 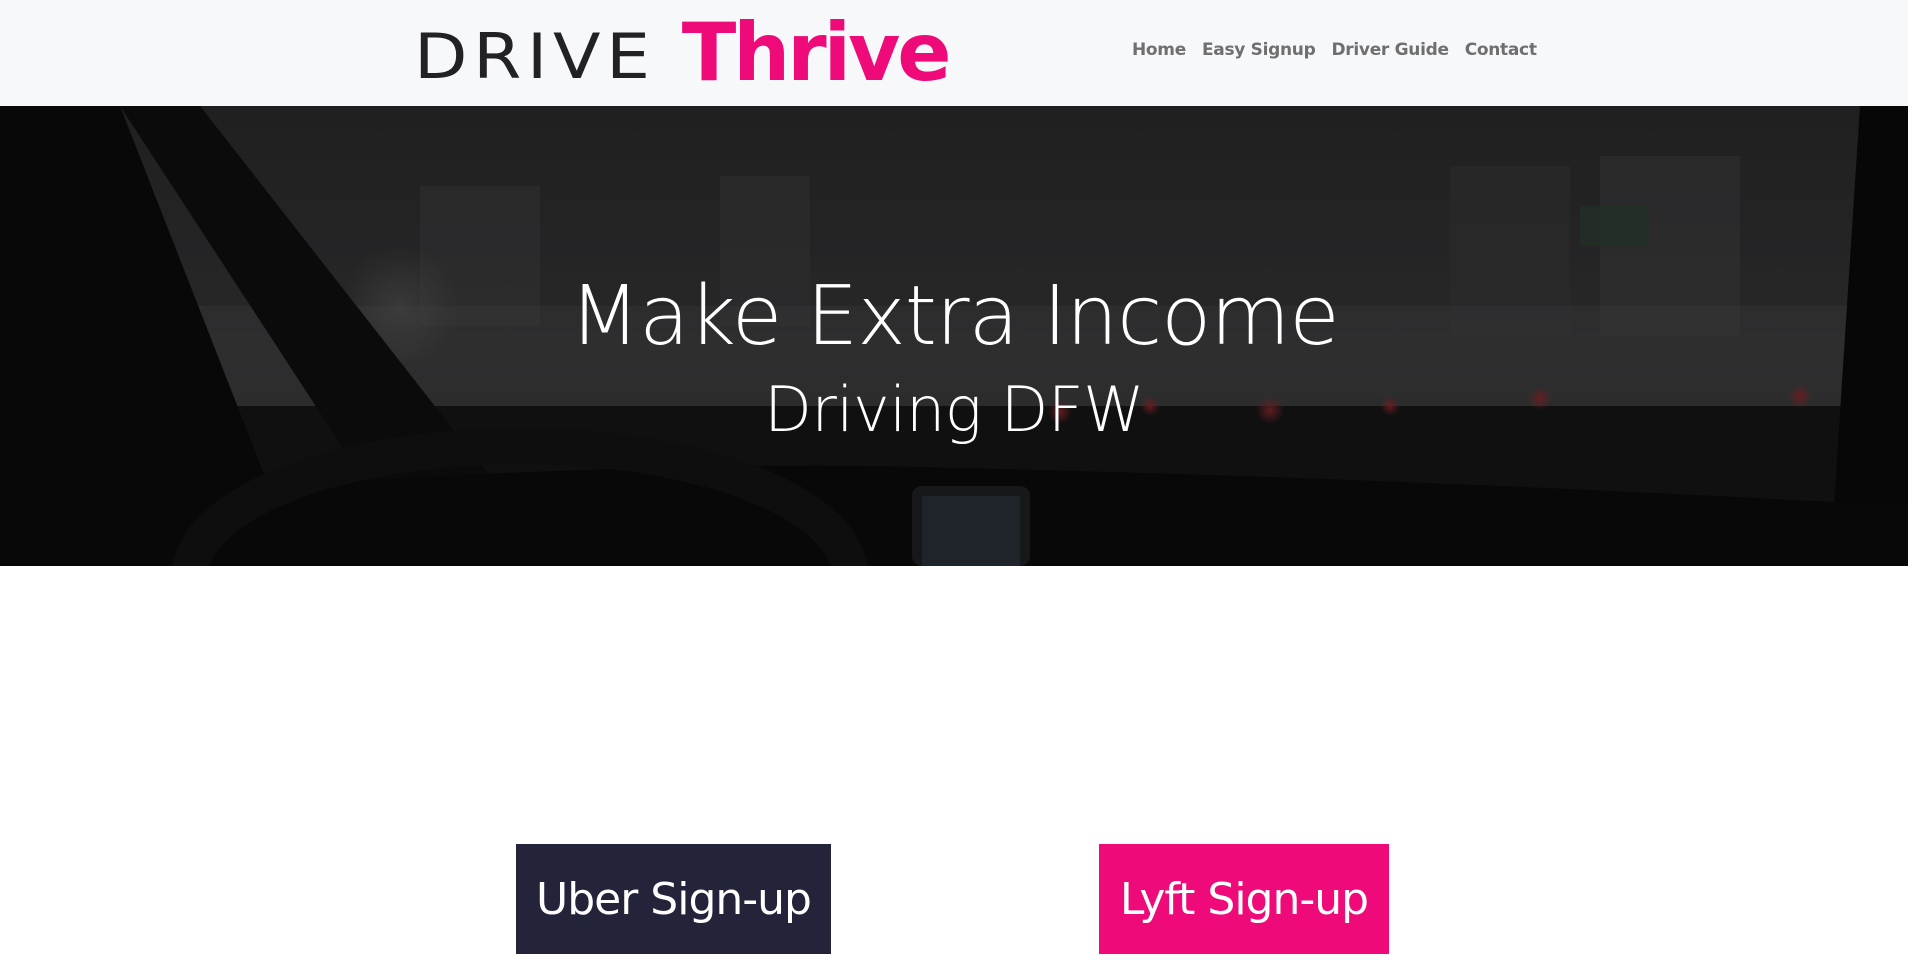 What do you see at coordinates (954, 410) in the screenshot?
I see `hero-subtitle: Driving DFW` at bounding box center [954, 410].